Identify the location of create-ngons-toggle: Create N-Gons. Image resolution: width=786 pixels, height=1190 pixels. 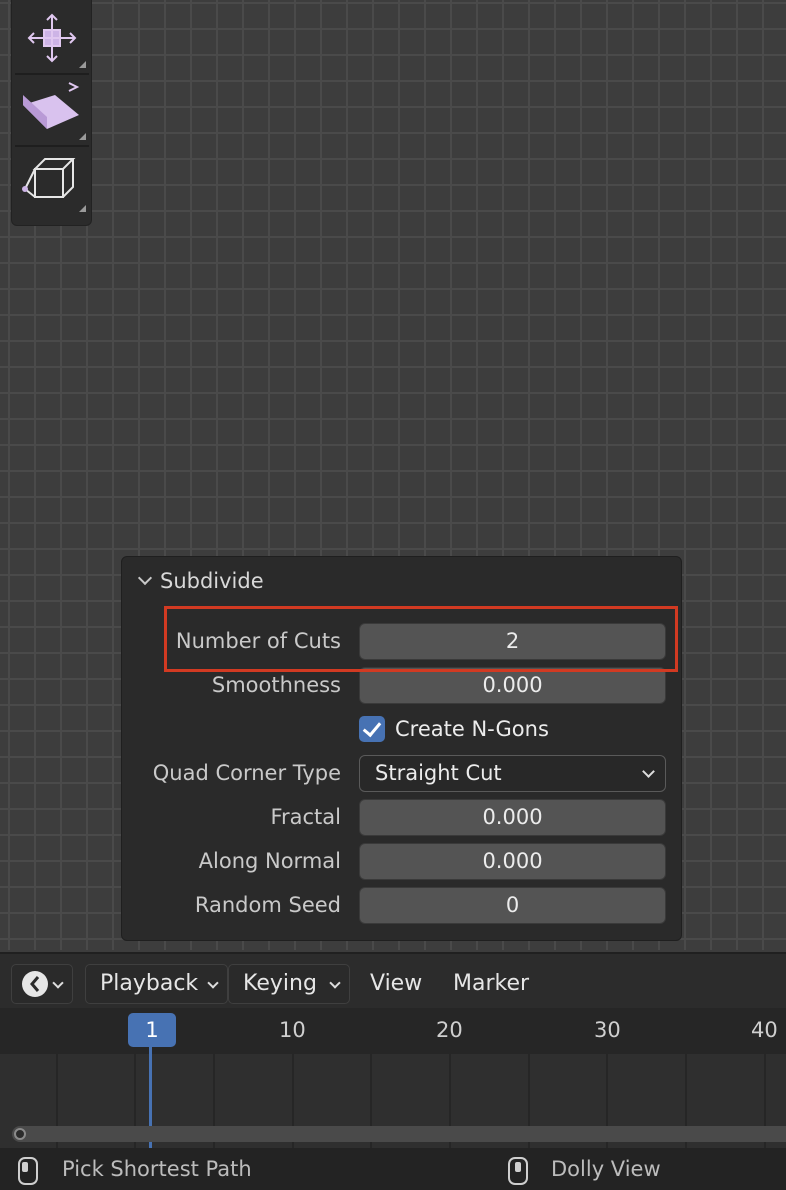
(454, 729).